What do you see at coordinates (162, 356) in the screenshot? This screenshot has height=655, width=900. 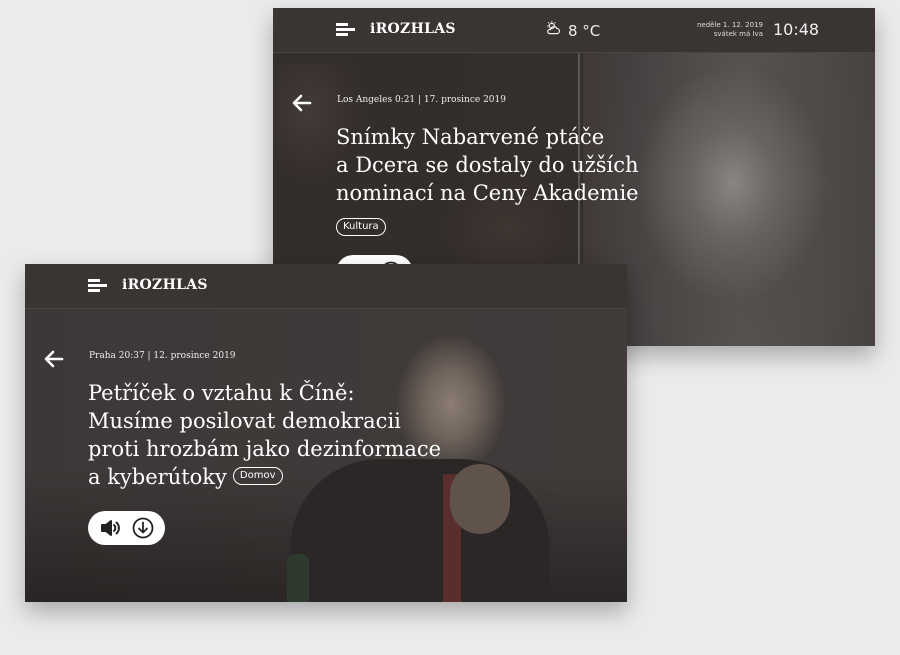 I see `article-meta: Praha 20:37 | 12. prosince 2019` at bounding box center [162, 356].